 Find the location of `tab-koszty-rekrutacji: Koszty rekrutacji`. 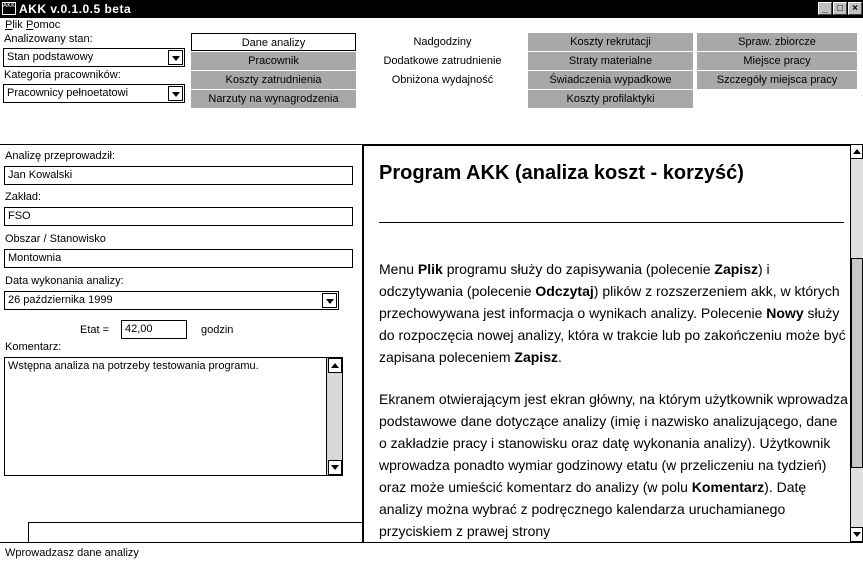

tab-koszty-rekrutacji: Koszty rekrutacji is located at coordinates (610, 42).